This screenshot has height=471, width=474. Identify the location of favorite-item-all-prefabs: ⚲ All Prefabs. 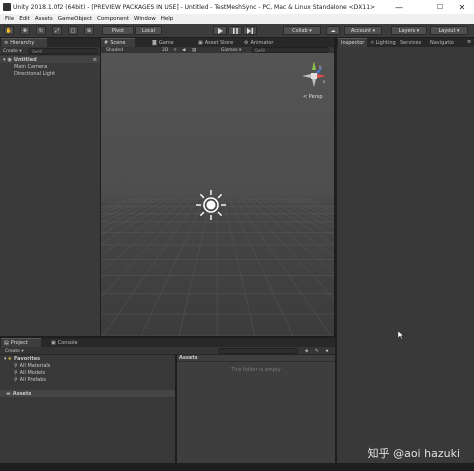
(30, 379).